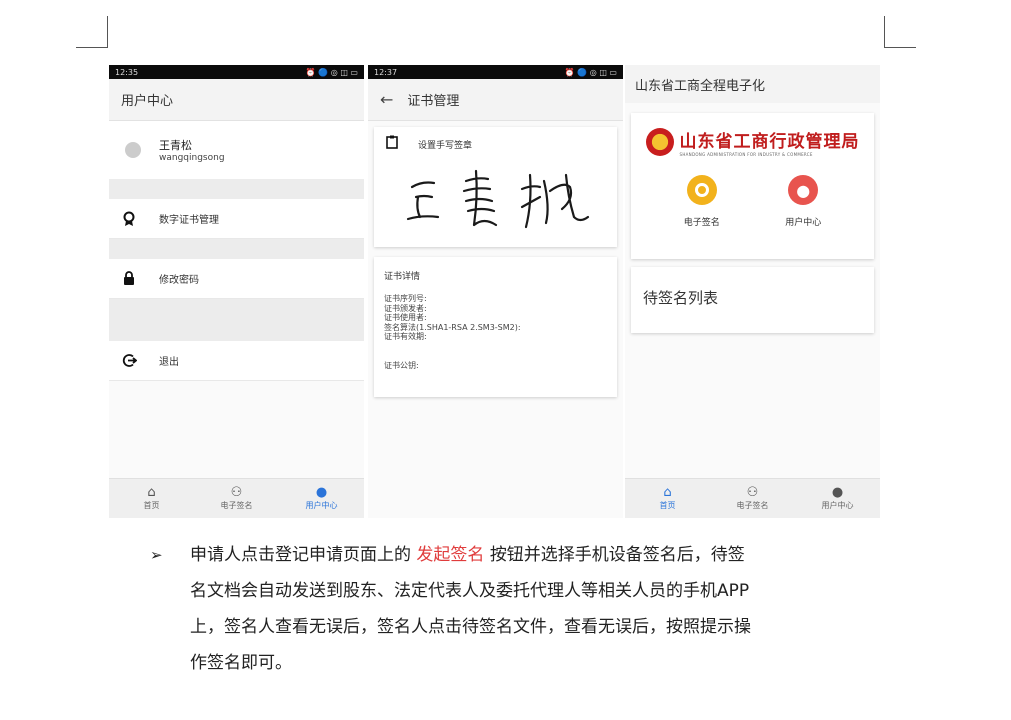 This screenshot has height=720, width=1011. Describe the element at coordinates (681, 298) in the screenshot. I see `pending-list-title: 待签名列表` at that location.